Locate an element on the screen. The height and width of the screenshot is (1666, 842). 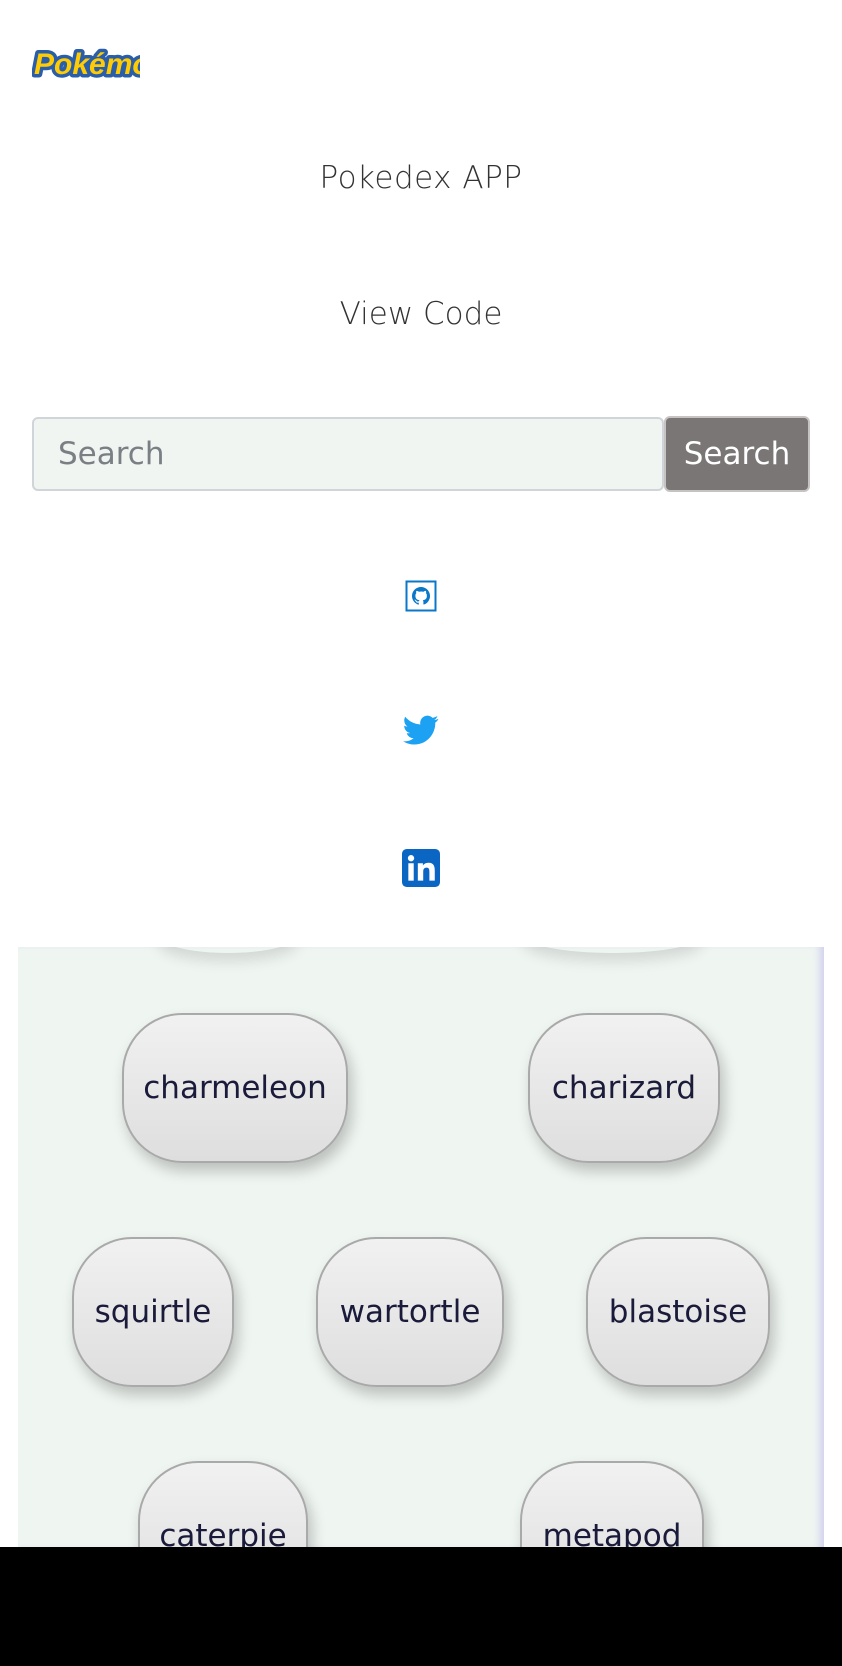
linkedin-link-row is located at coordinates (421, 870).